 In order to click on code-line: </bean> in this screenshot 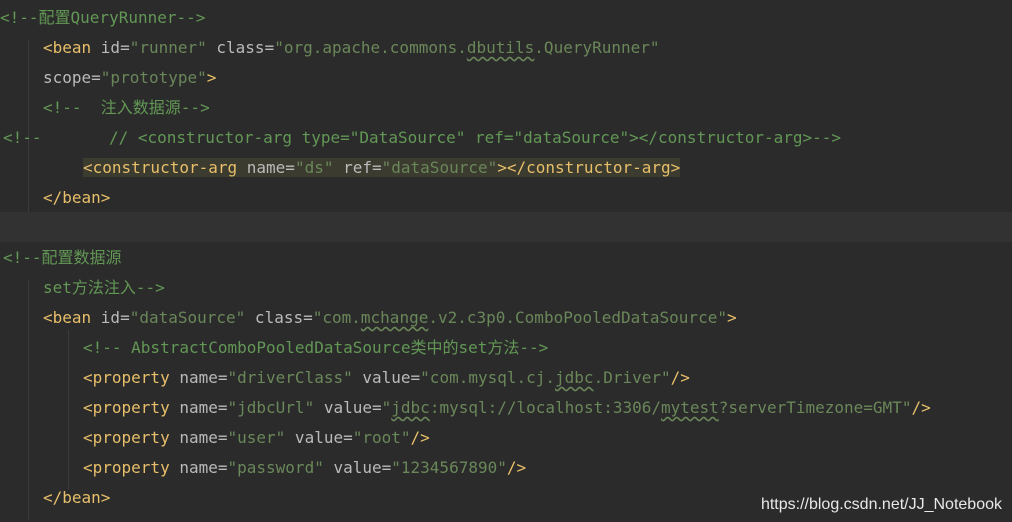, I will do `click(506, 198)`.